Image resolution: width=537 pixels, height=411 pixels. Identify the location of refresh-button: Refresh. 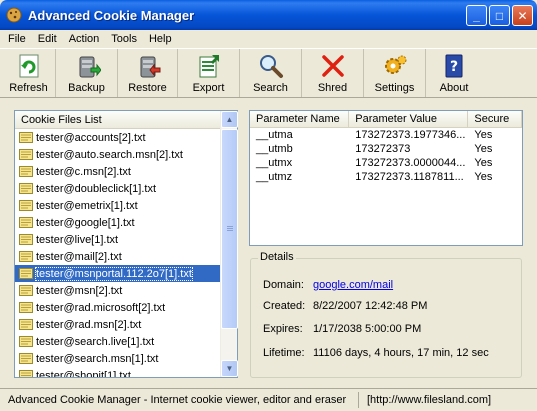
(29, 73).